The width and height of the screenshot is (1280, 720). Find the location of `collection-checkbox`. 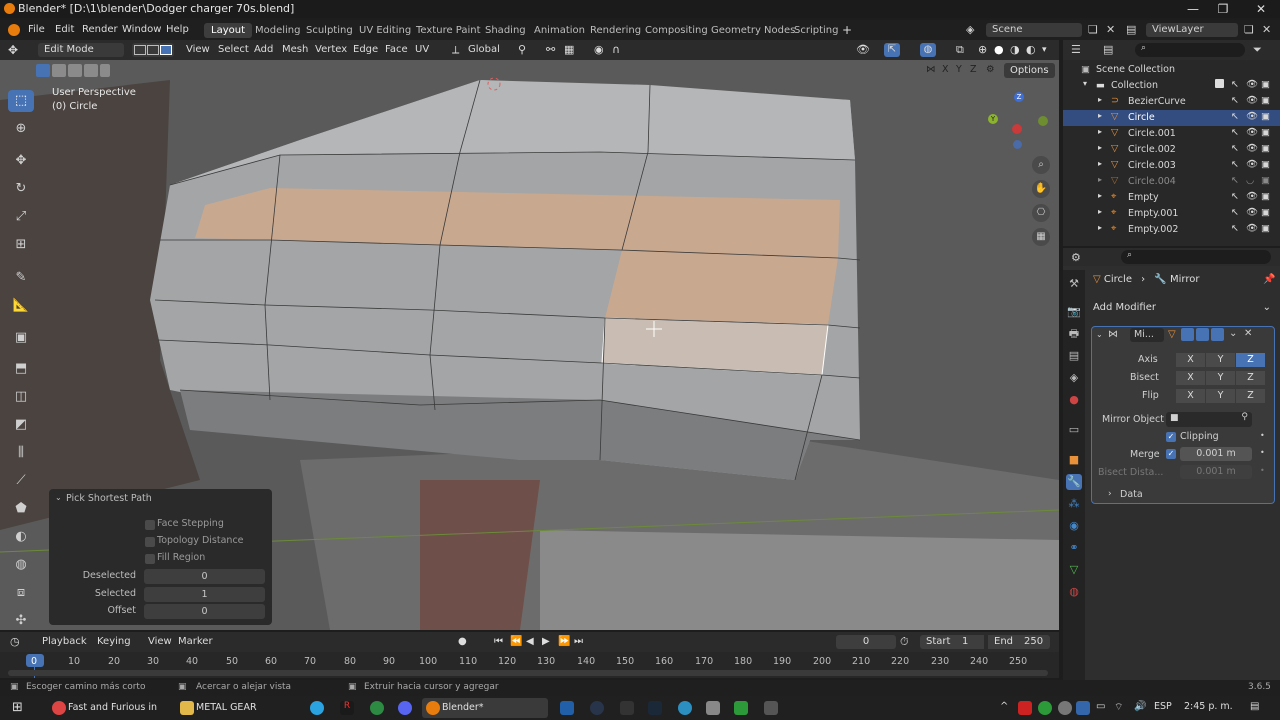

collection-checkbox is located at coordinates (1219, 83).